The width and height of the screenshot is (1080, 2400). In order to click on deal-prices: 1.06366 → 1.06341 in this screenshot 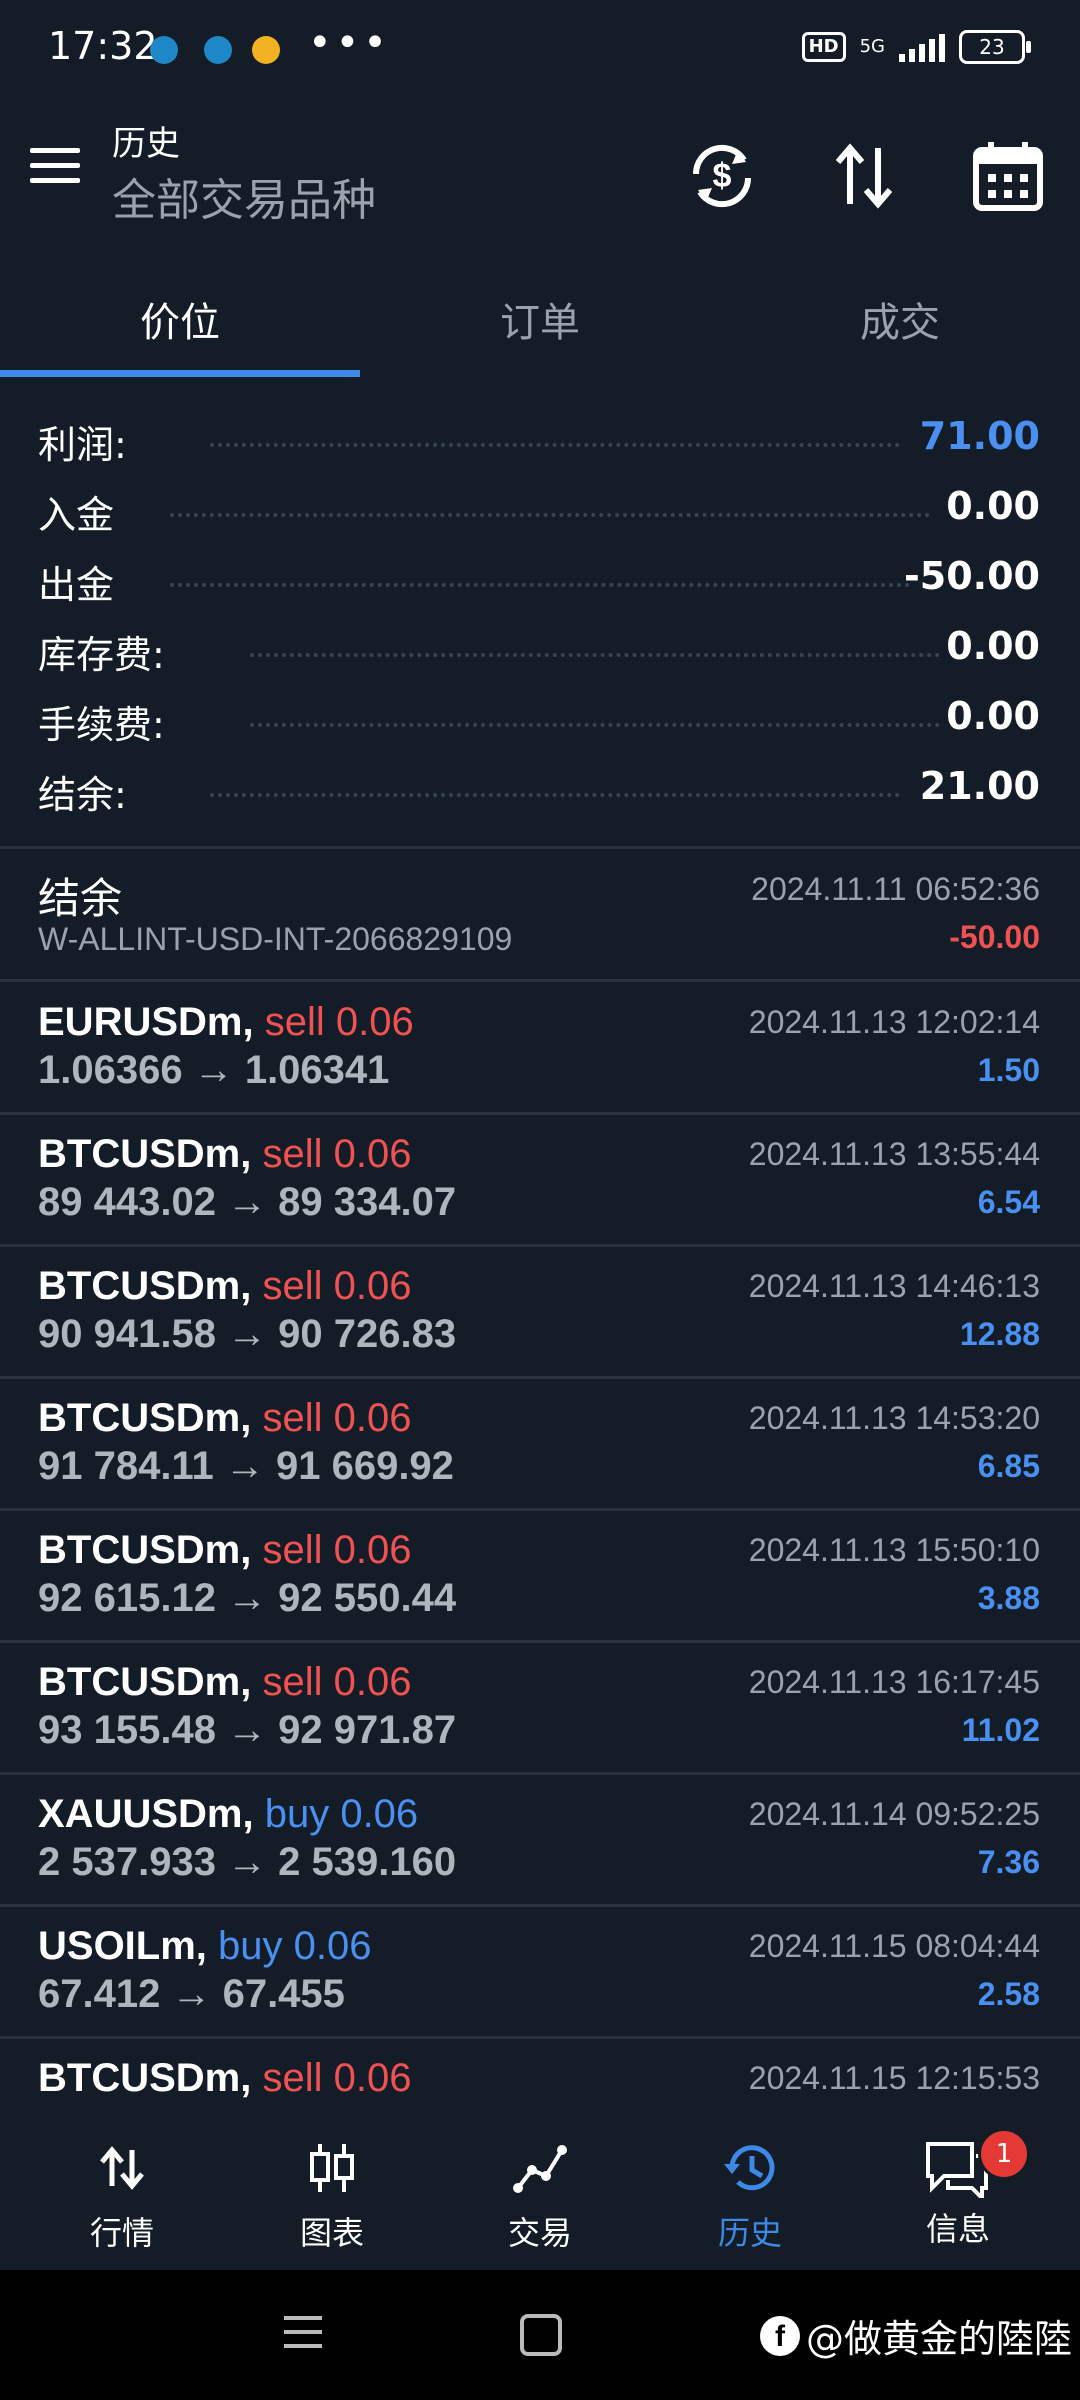, I will do `click(214, 1070)`.